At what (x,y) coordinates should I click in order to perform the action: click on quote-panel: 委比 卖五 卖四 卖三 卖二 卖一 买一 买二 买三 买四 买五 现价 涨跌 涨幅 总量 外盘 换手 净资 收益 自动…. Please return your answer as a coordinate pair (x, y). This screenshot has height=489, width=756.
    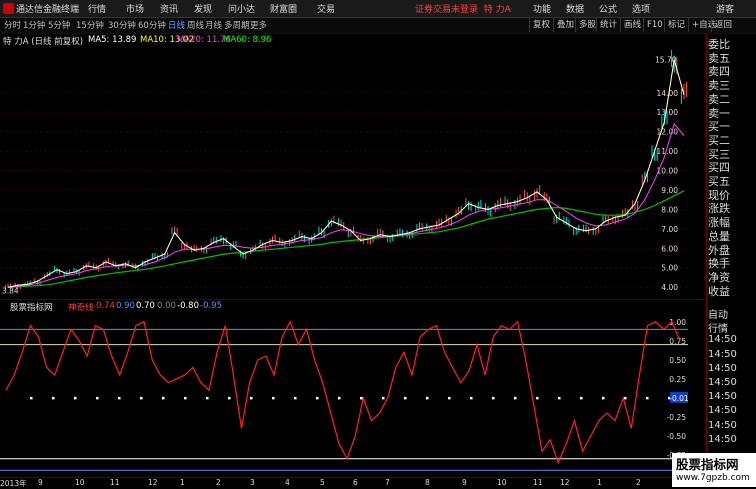
    Looking at the image, I should click on (731, 260).